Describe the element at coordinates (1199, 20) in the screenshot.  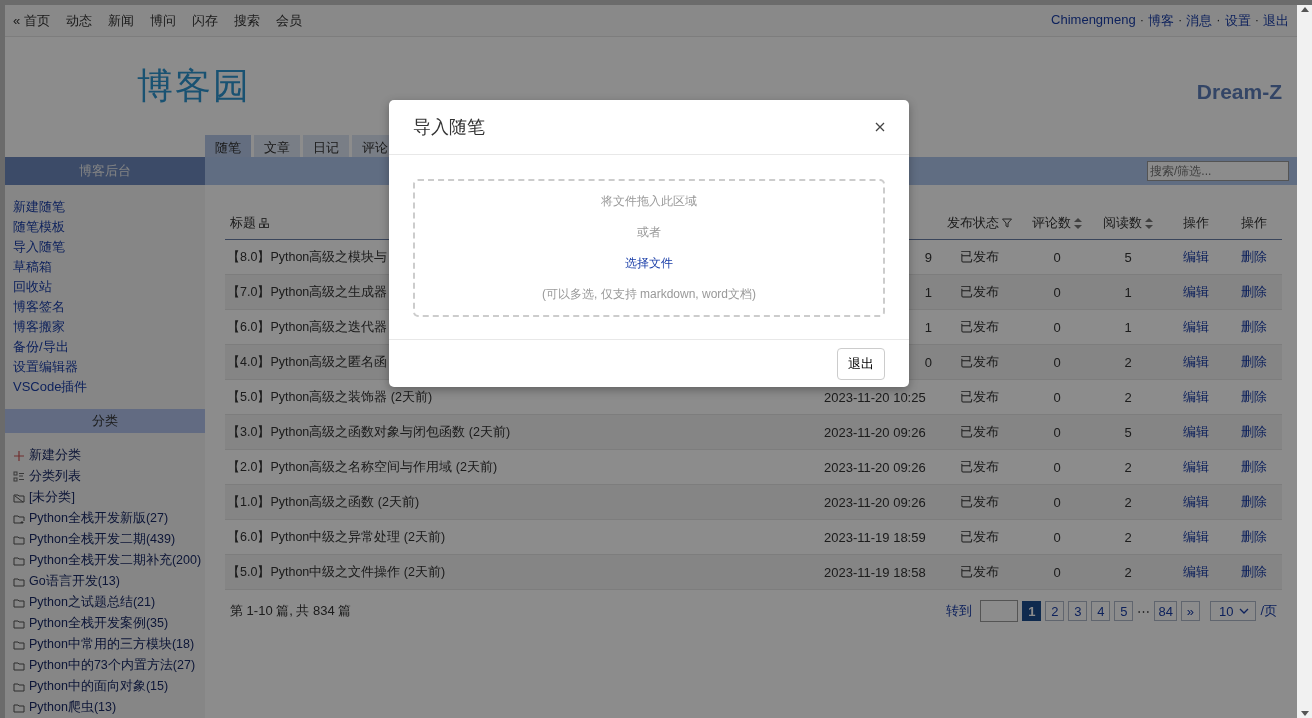
I see `user-link: 消息` at that location.